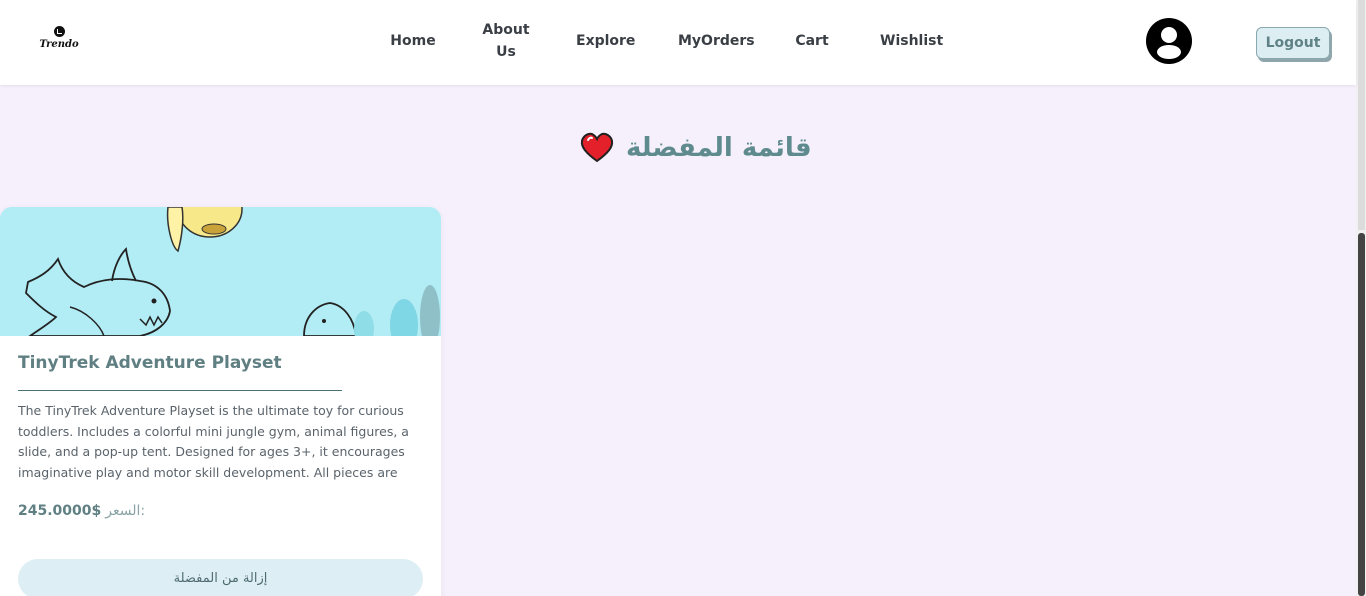  Describe the element at coordinates (1169, 41) in the screenshot. I see `user-avatar-icon` at that location.